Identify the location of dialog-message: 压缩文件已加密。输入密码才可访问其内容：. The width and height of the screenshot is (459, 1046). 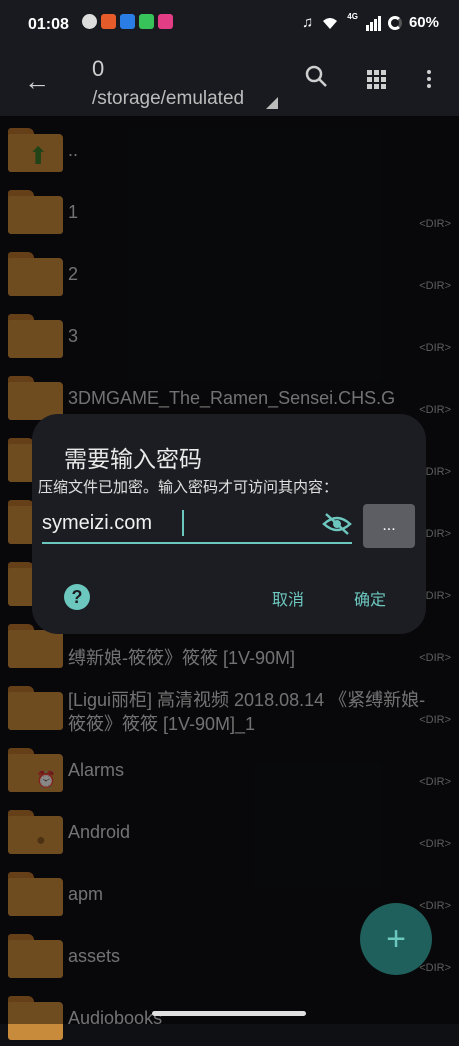
(188, 487).